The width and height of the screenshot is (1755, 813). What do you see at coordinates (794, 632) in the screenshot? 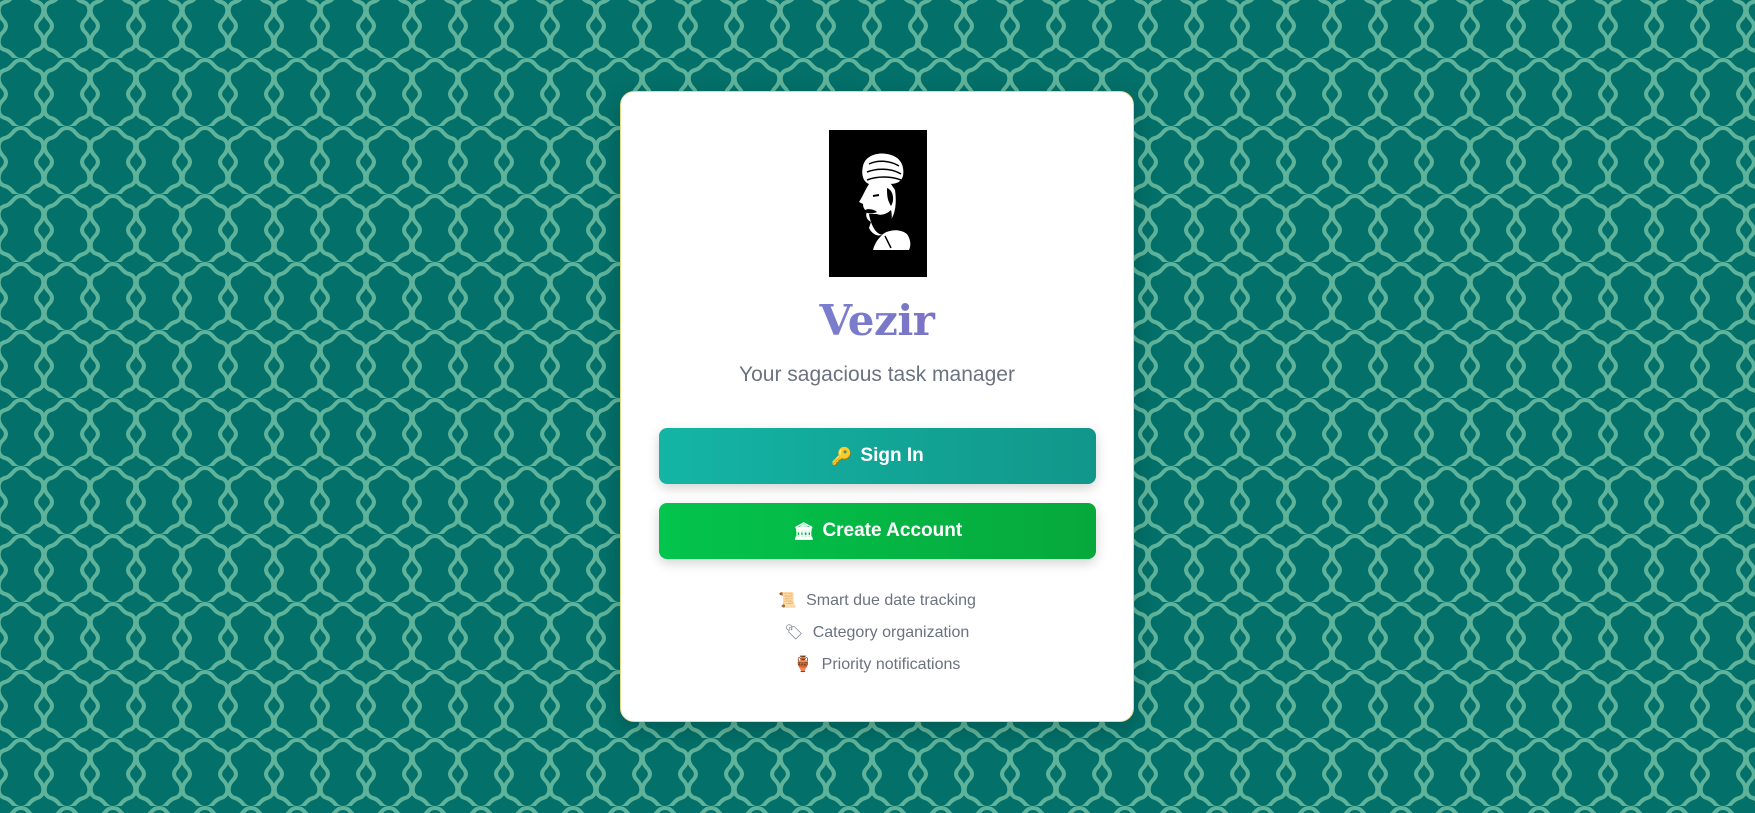
I see `label-tag-icon: 🏷` at bounding box center [794, 632].